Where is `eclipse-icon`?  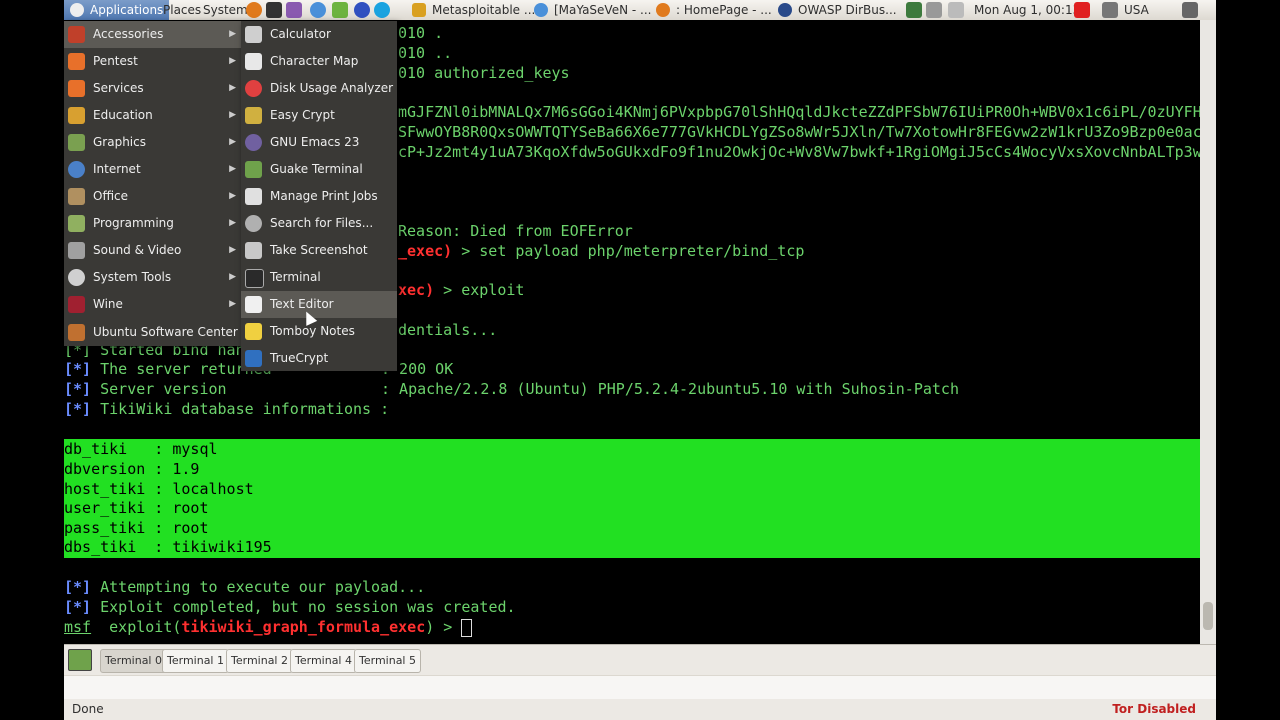
eclipse-icon is located at coordinates (362, 10).